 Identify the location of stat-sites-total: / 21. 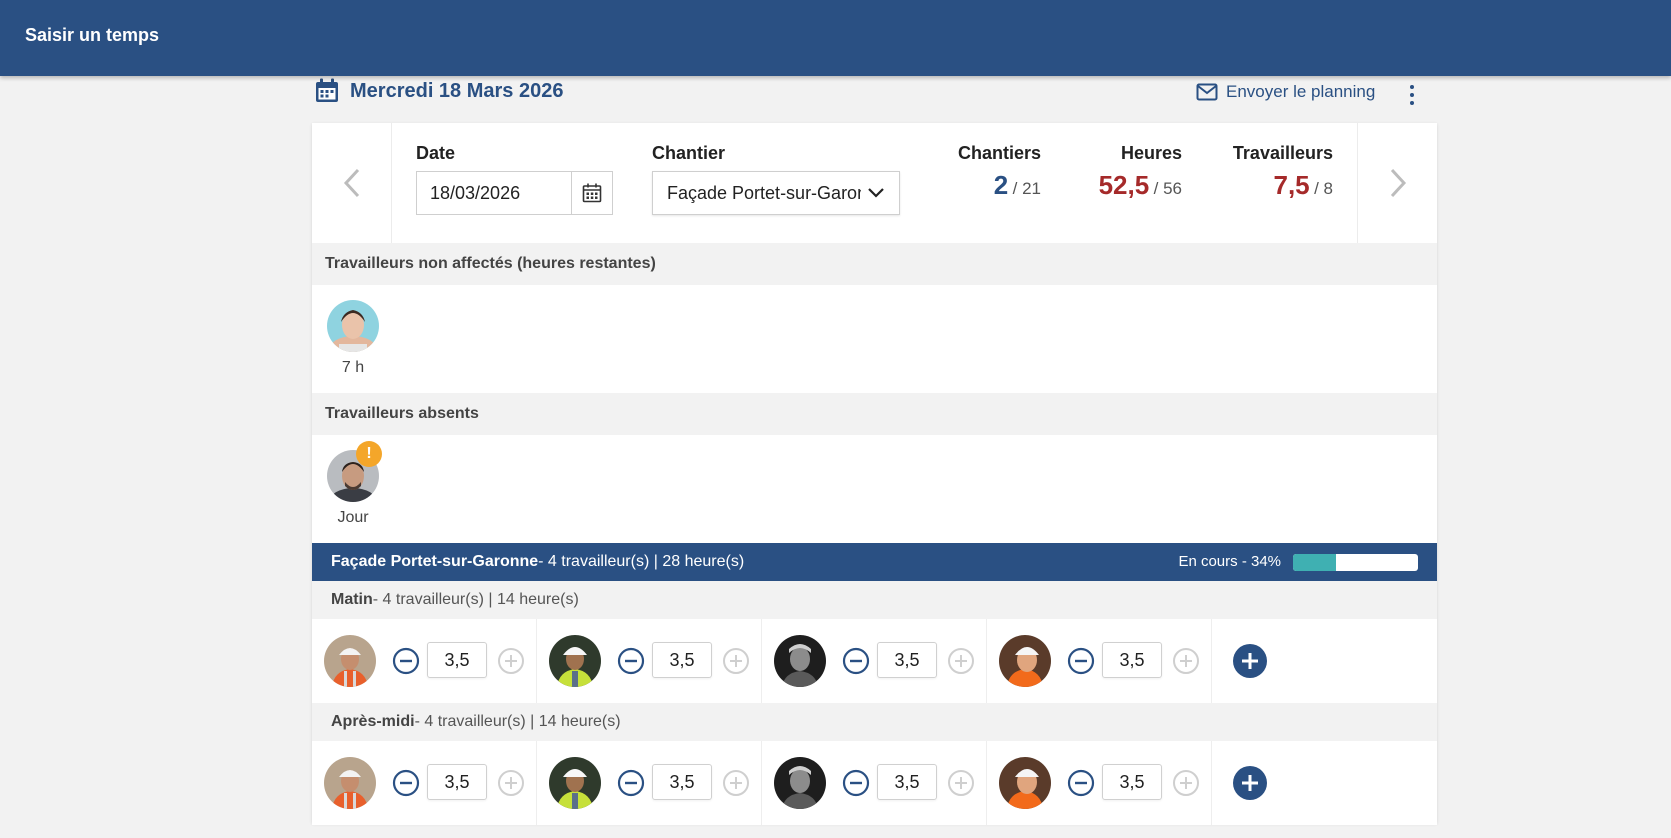
(1026, 188).